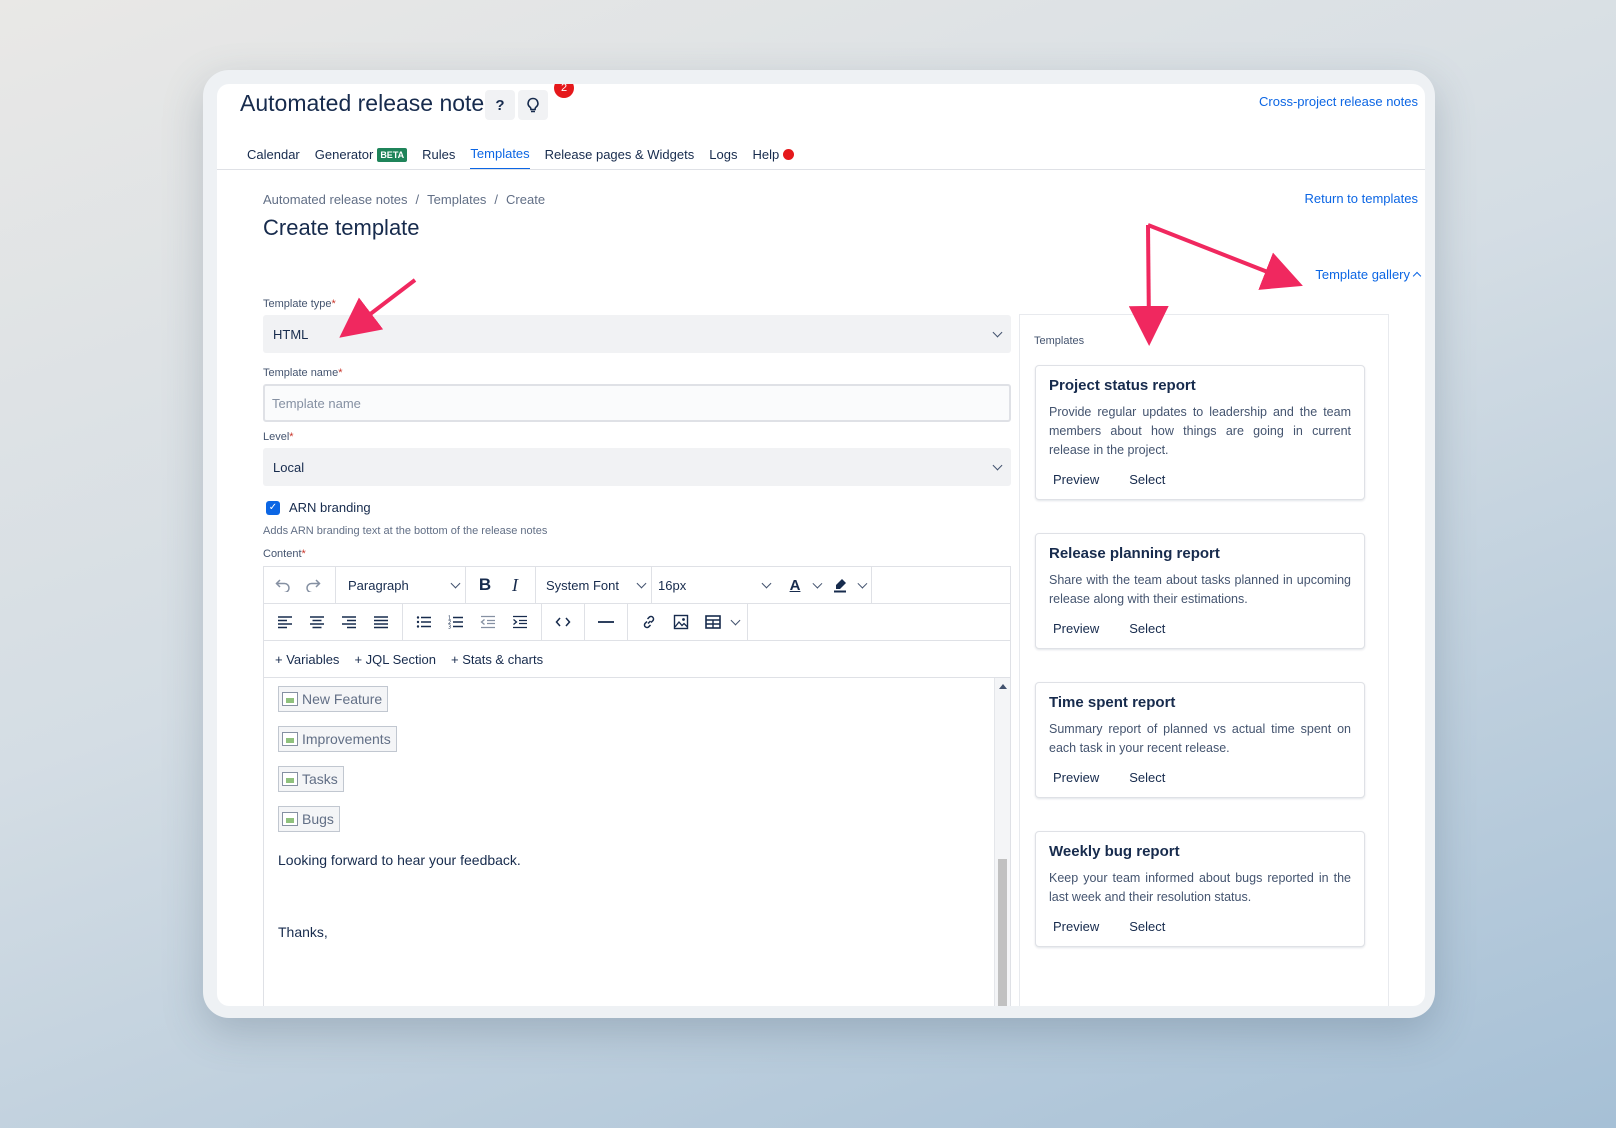 This screenshot has width=1616, height=1128. What do you see at coordinates (349, 622) in the screenshot?
I see `align-right-icon` at bounding box center [349, 622].